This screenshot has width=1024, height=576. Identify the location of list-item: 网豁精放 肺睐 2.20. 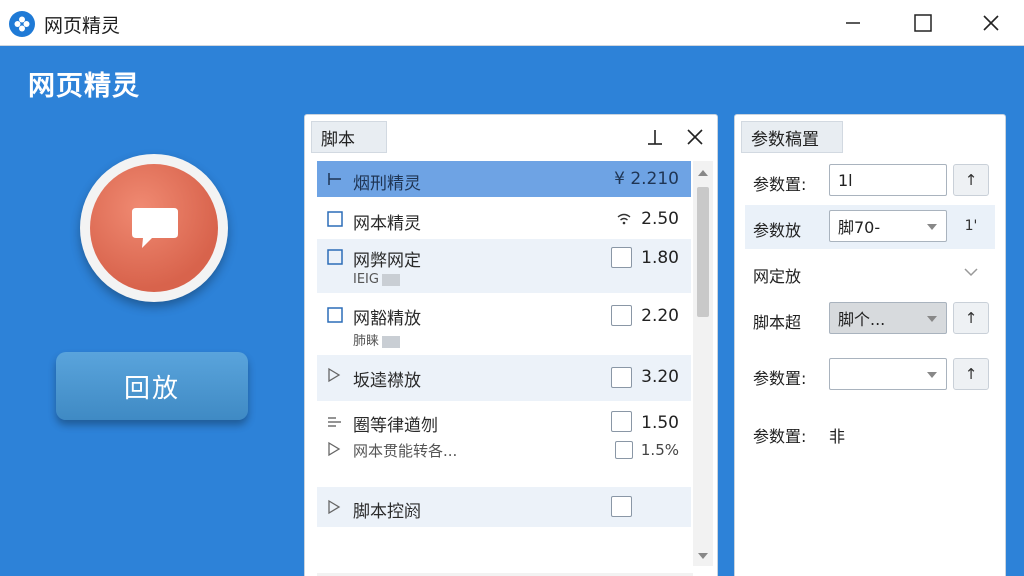
(504, 324).